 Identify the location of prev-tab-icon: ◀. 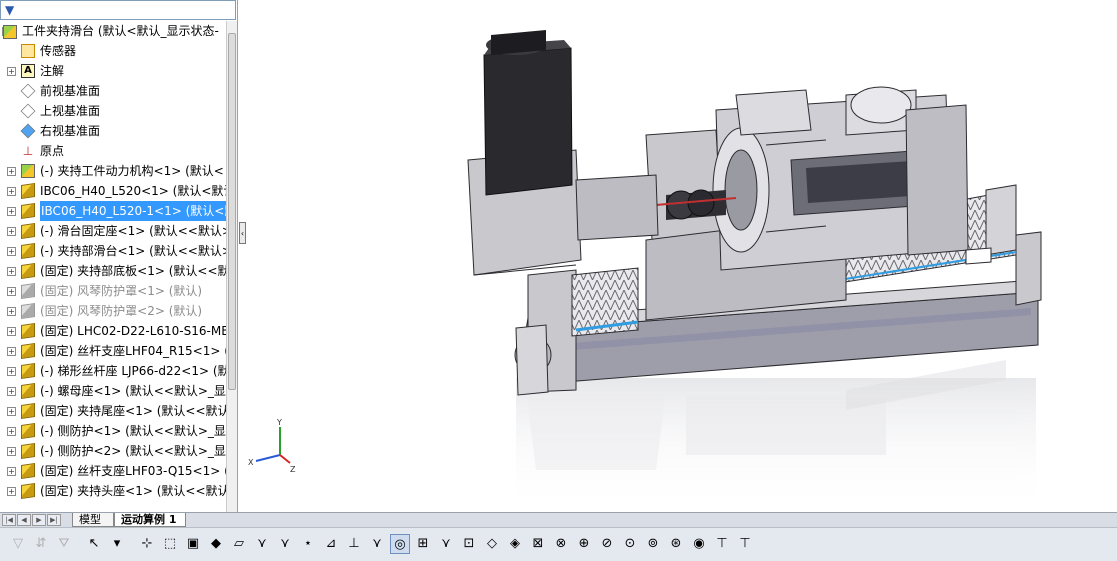
(24, 520).